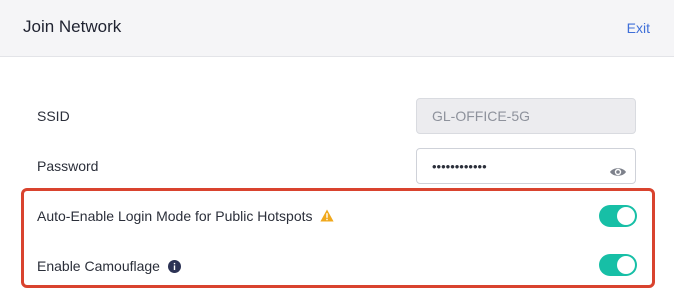  Describe the element at coordinates (53, 116) in the screenshot. I see `ssid-label: SSID` at that location.